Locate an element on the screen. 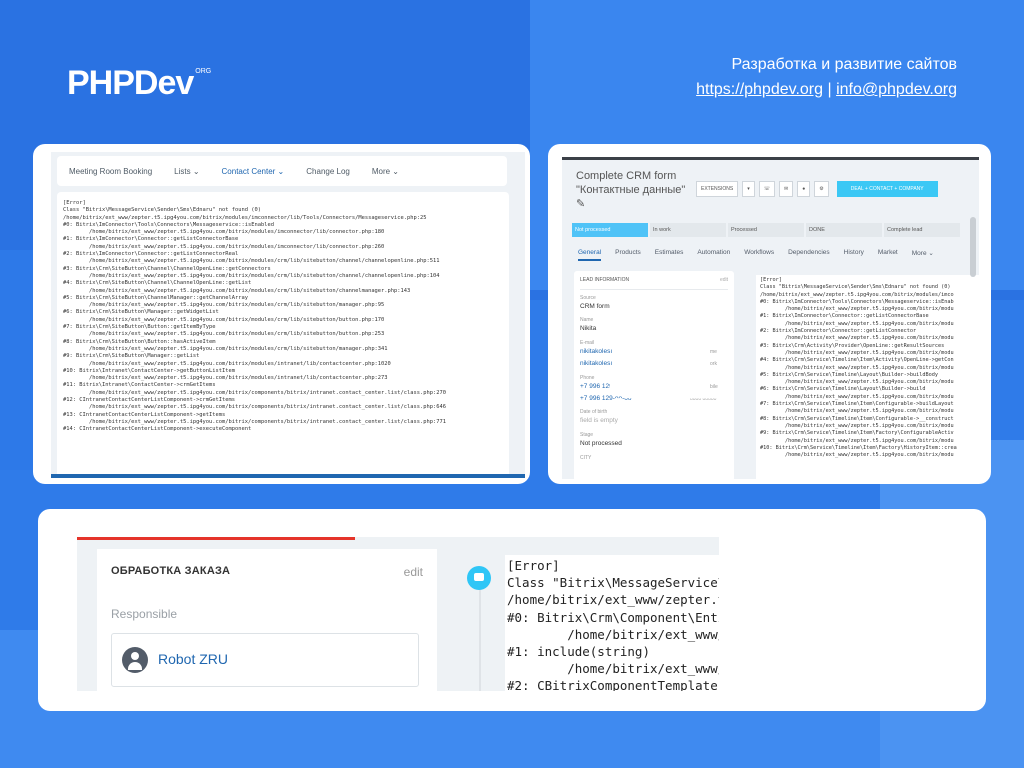 This screenshot has height=768, width=1024. scrollbar is located at coordinates (973, 247).